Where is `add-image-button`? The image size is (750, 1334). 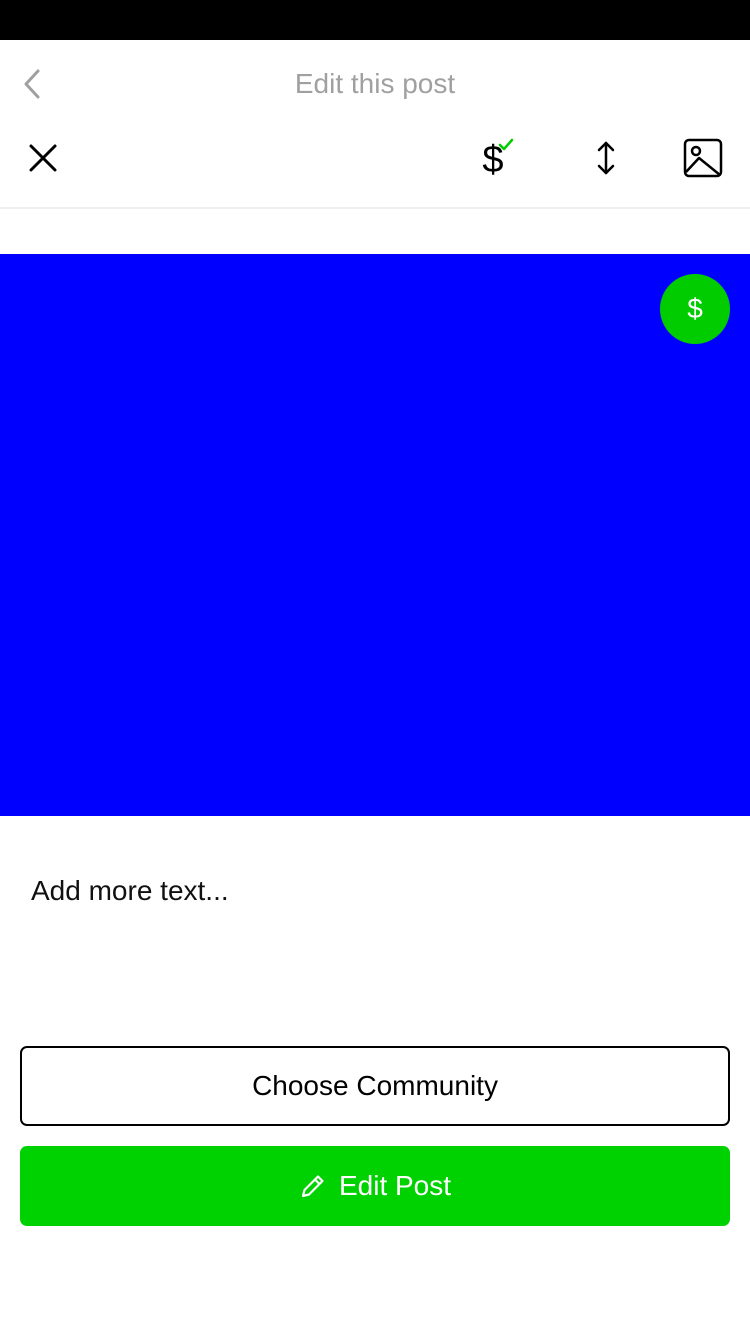 add-image-button is located at coordinates (703, 158).